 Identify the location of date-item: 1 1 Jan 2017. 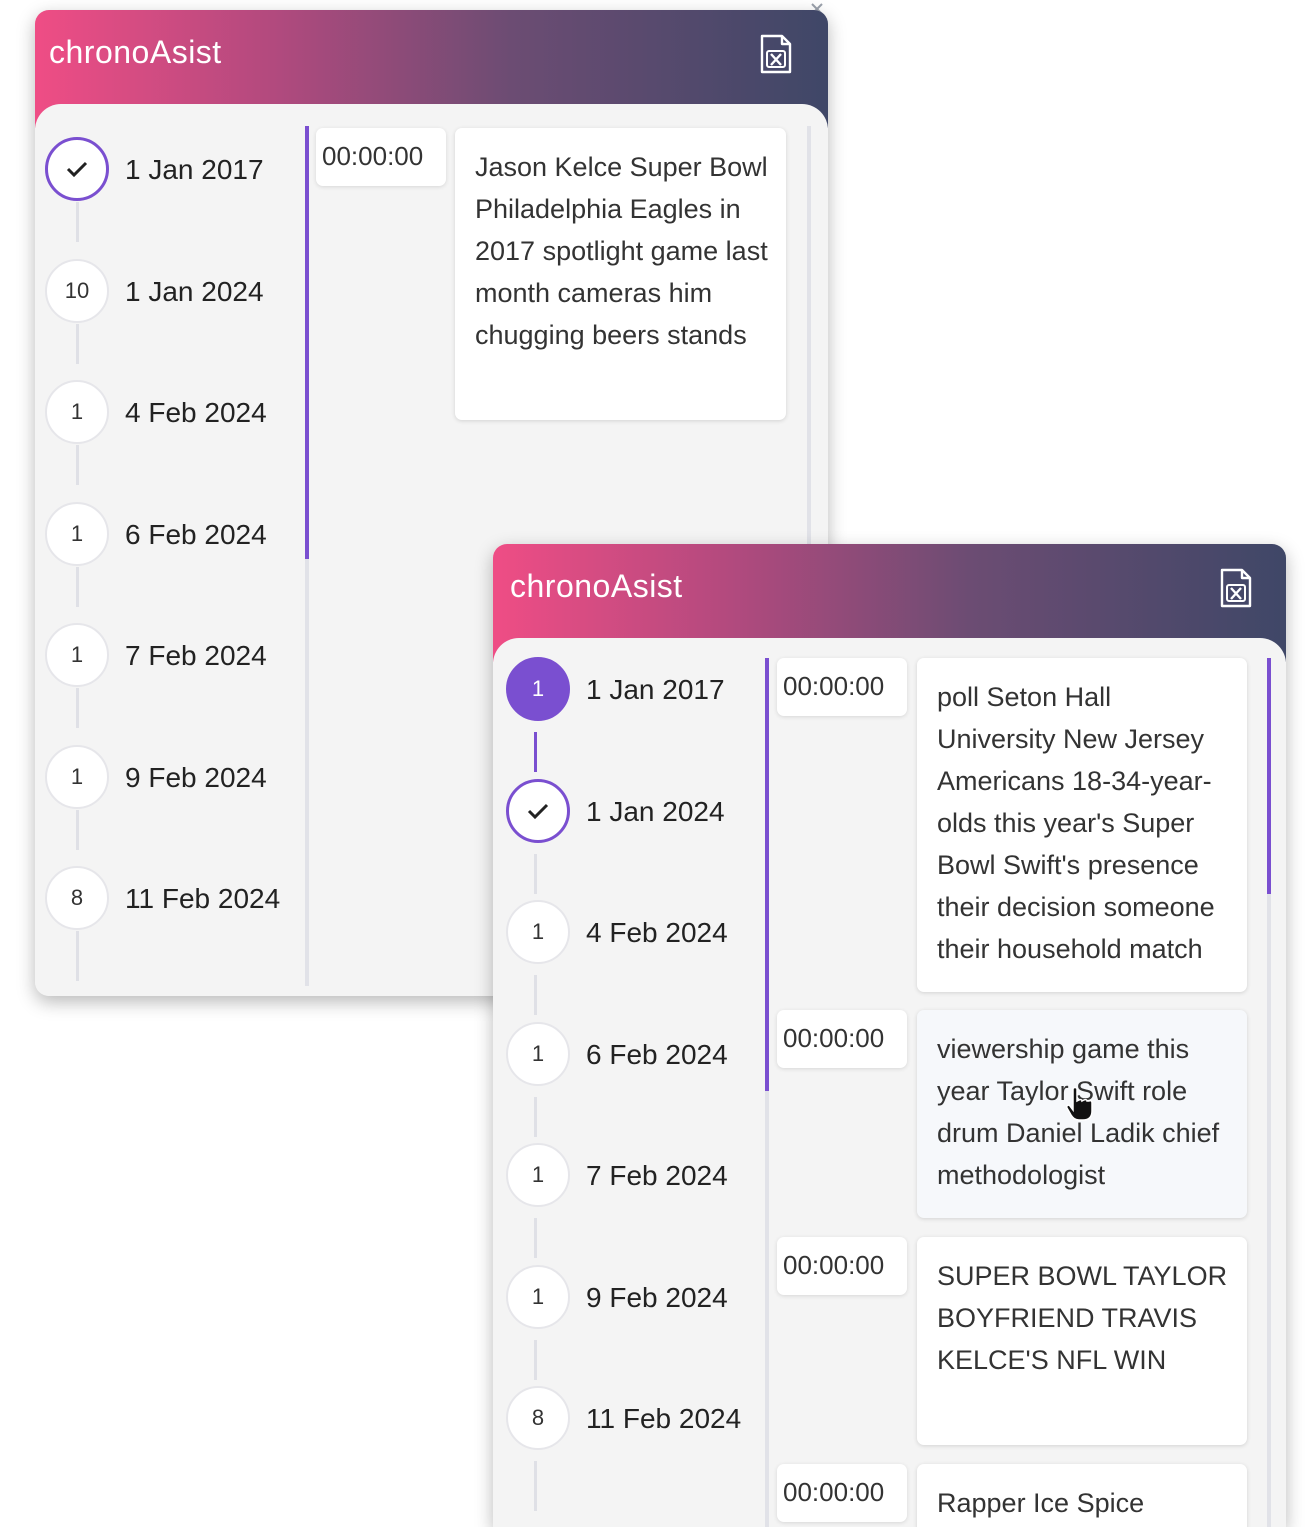
(633, 690).